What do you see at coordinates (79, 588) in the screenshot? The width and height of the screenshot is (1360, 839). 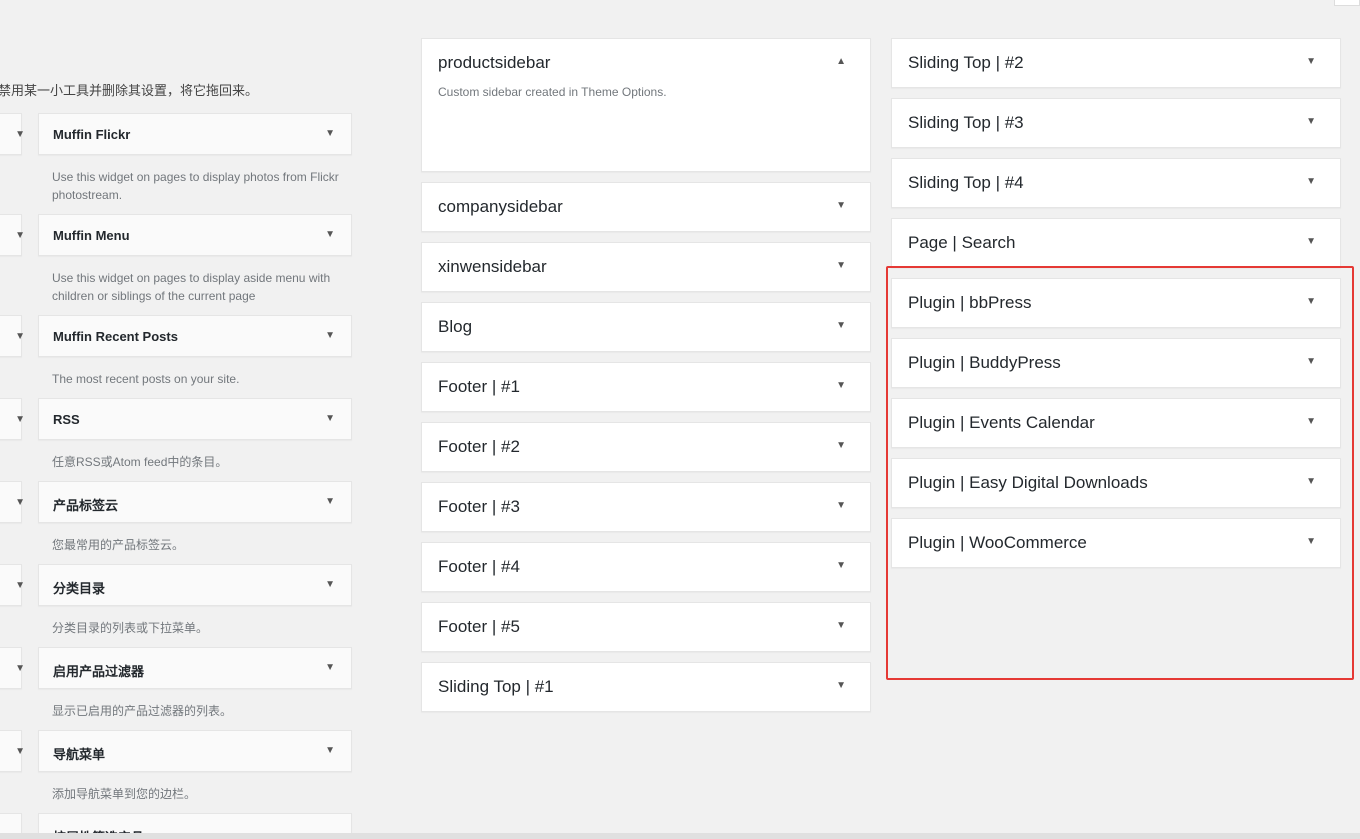 I see `widget-title: 分类目录` at bounding box center [79, 588].